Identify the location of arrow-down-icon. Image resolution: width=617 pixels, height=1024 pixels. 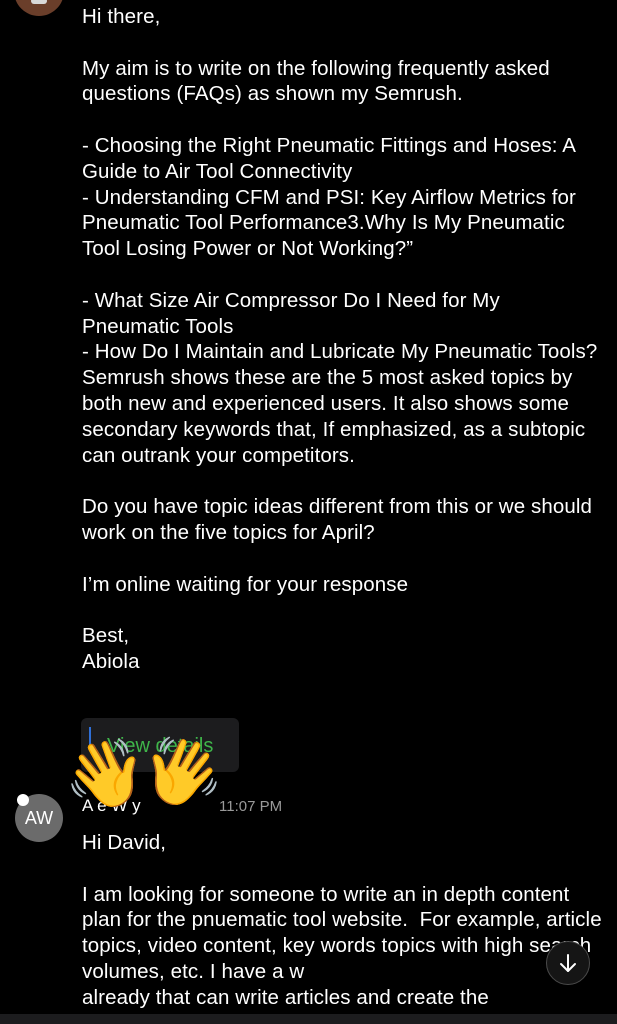
(568, 963).